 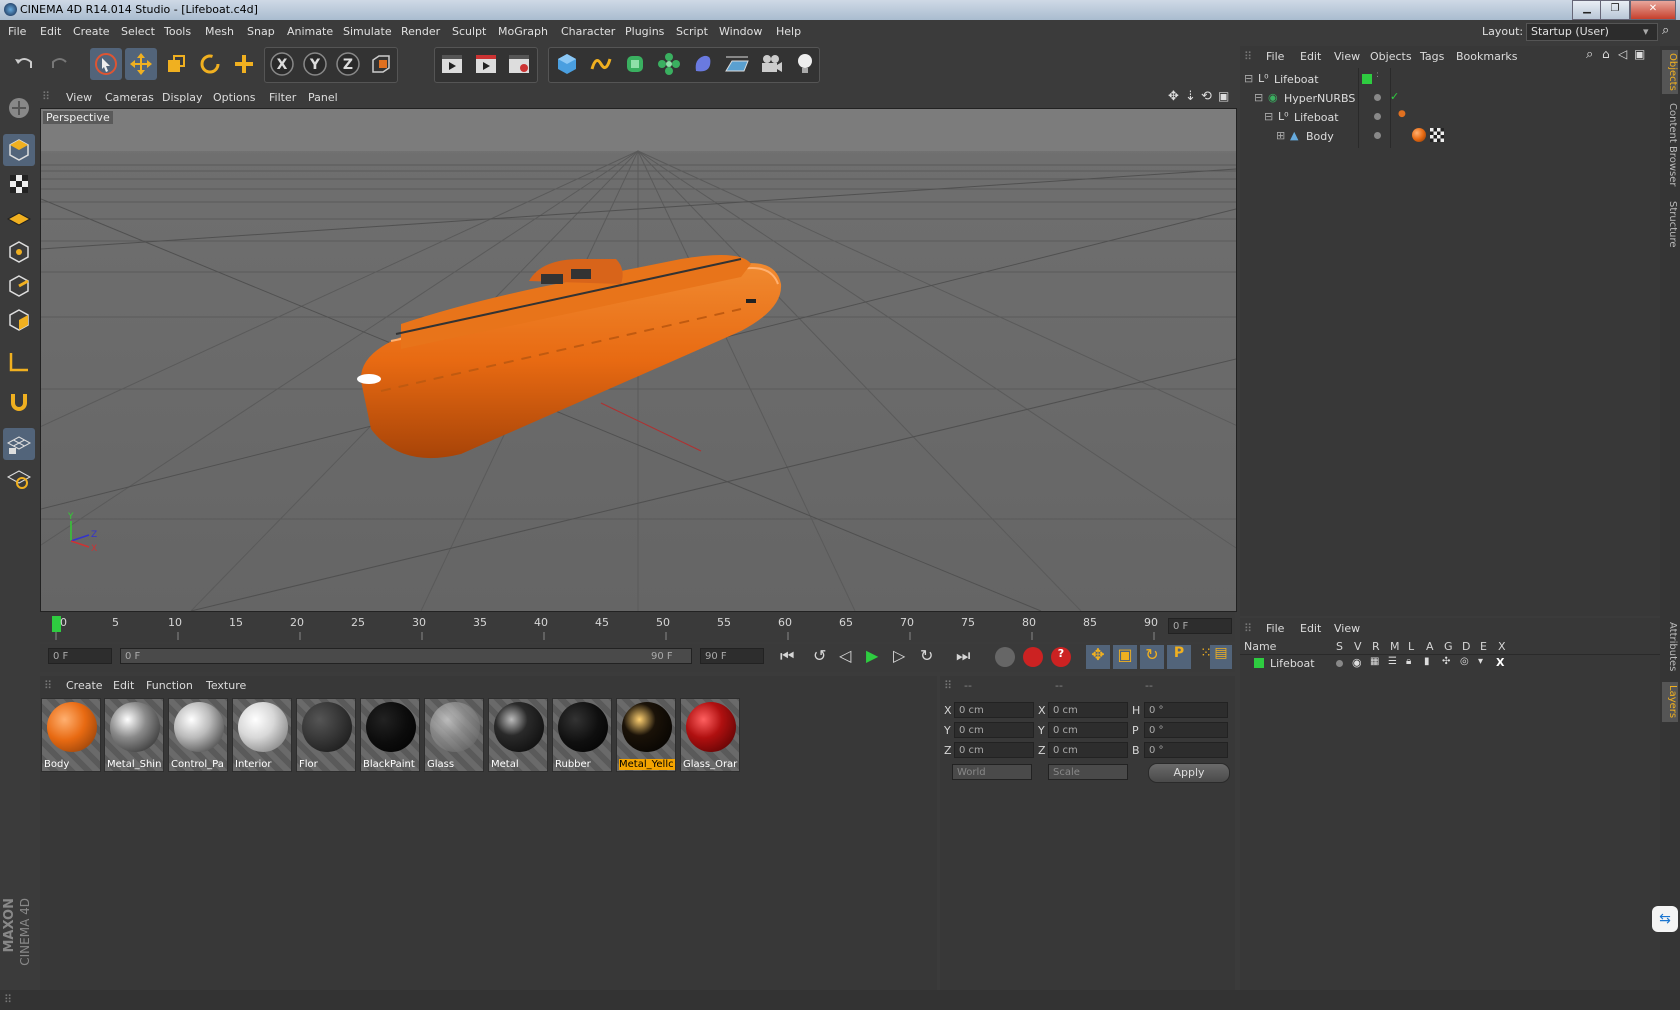 What do you see at coordinates (1445, 117) in the screenshot?
I see `object-row-lifeboat-child: ⊟ L⁰ Lifeboat ●` at bounding box center [1445, 117].